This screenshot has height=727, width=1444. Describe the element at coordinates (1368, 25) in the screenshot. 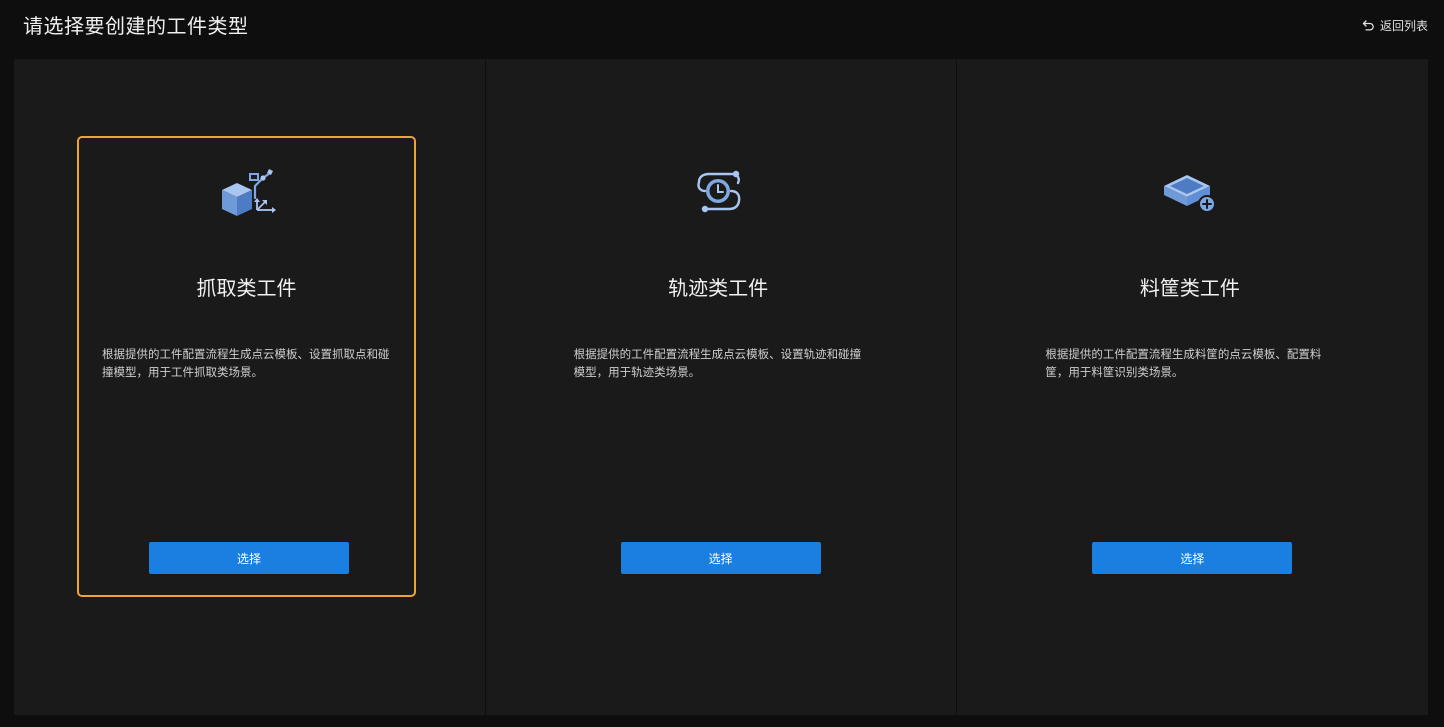

I see `undo-arrow-icon` at that location.